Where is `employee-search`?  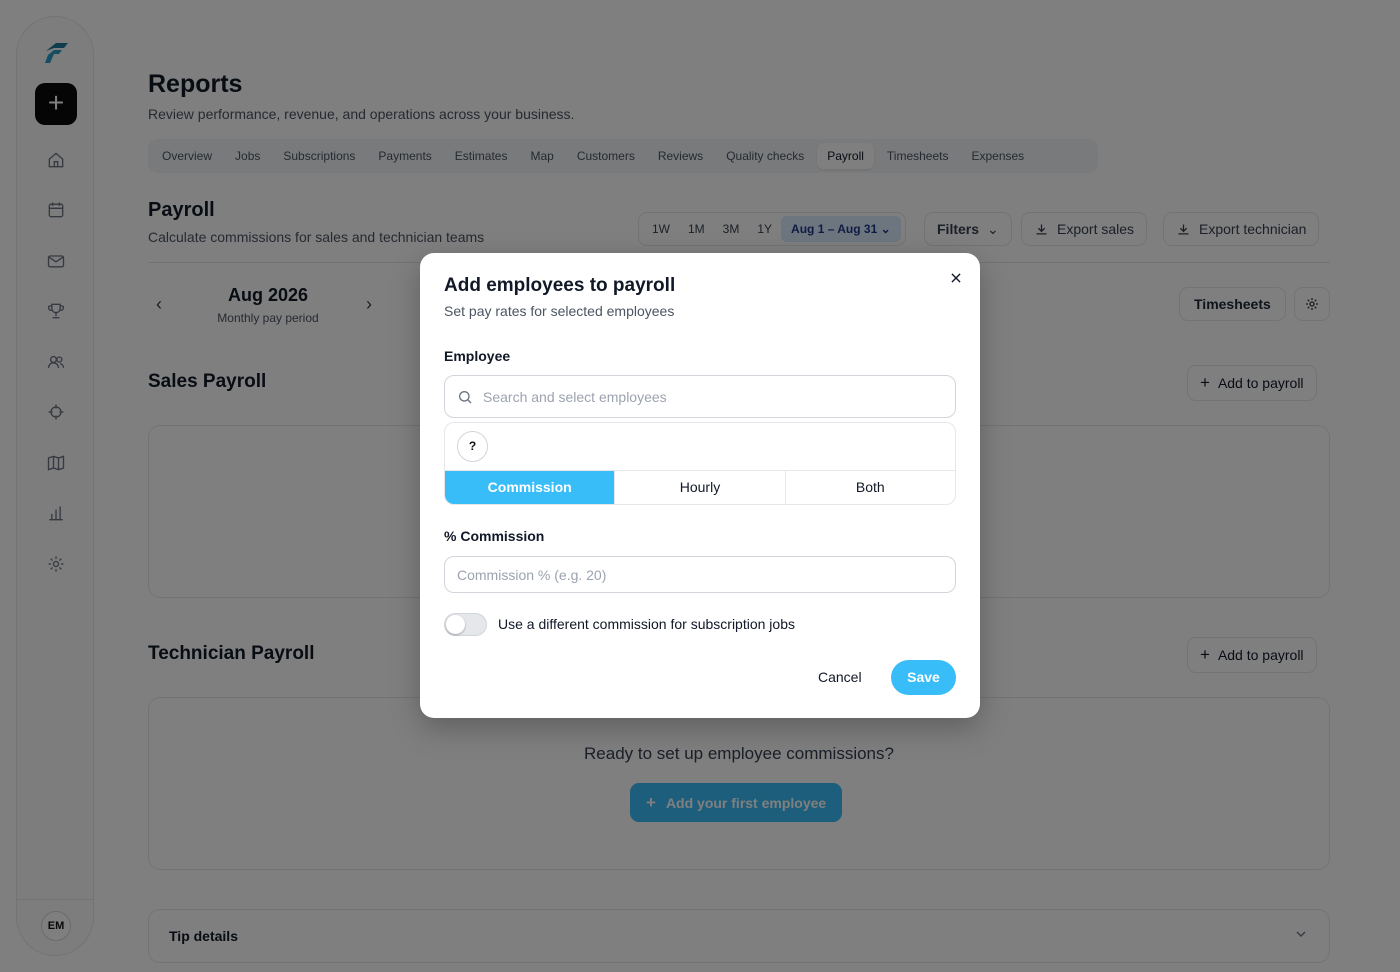 employee-search is located at coordinates (700, 396).